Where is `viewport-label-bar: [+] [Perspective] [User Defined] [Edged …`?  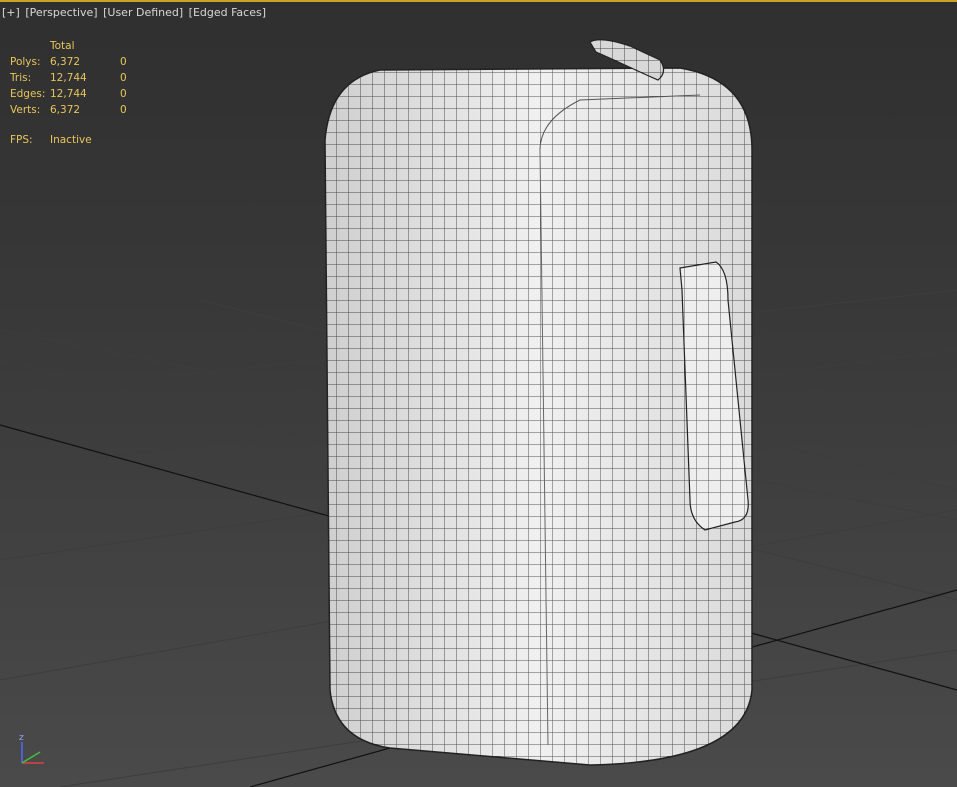
viewport-label-bar: [+] [Perspective] [User Defined] [Edged … is located at coordinates (135, 12).